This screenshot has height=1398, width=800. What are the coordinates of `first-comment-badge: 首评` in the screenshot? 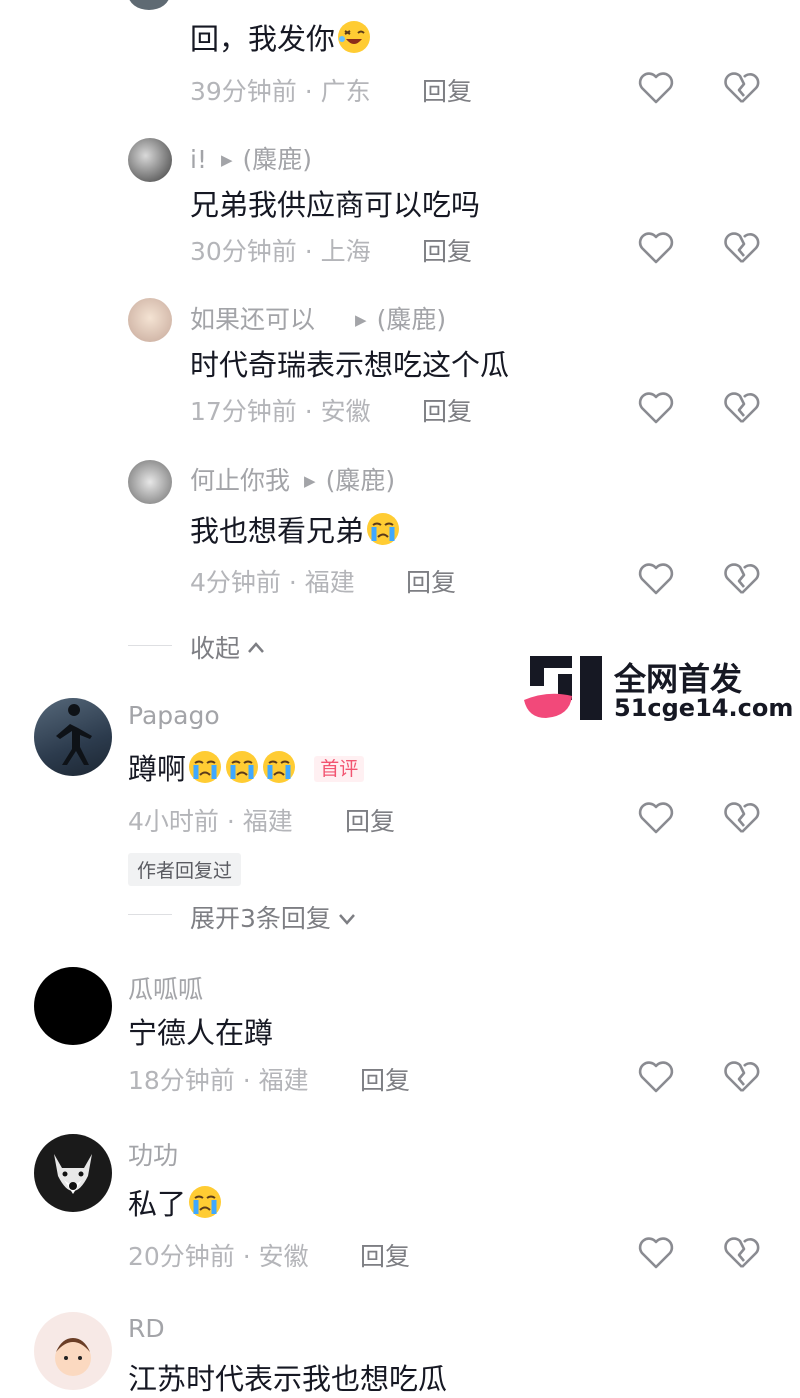 It's located at (339, 769).